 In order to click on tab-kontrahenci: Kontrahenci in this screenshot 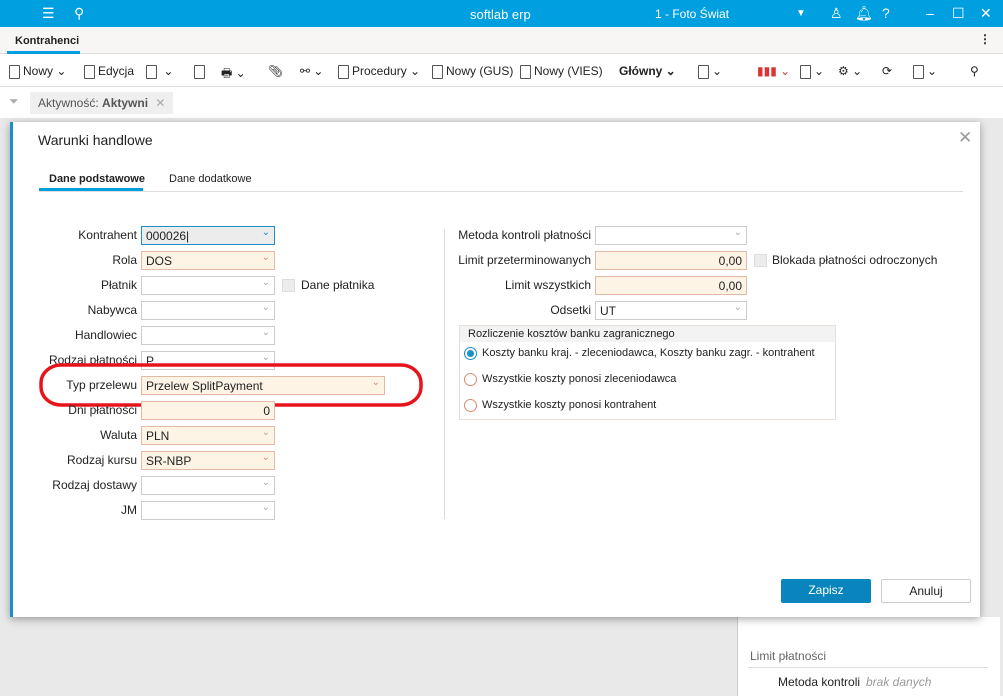, I will do `click(47, 41)`.